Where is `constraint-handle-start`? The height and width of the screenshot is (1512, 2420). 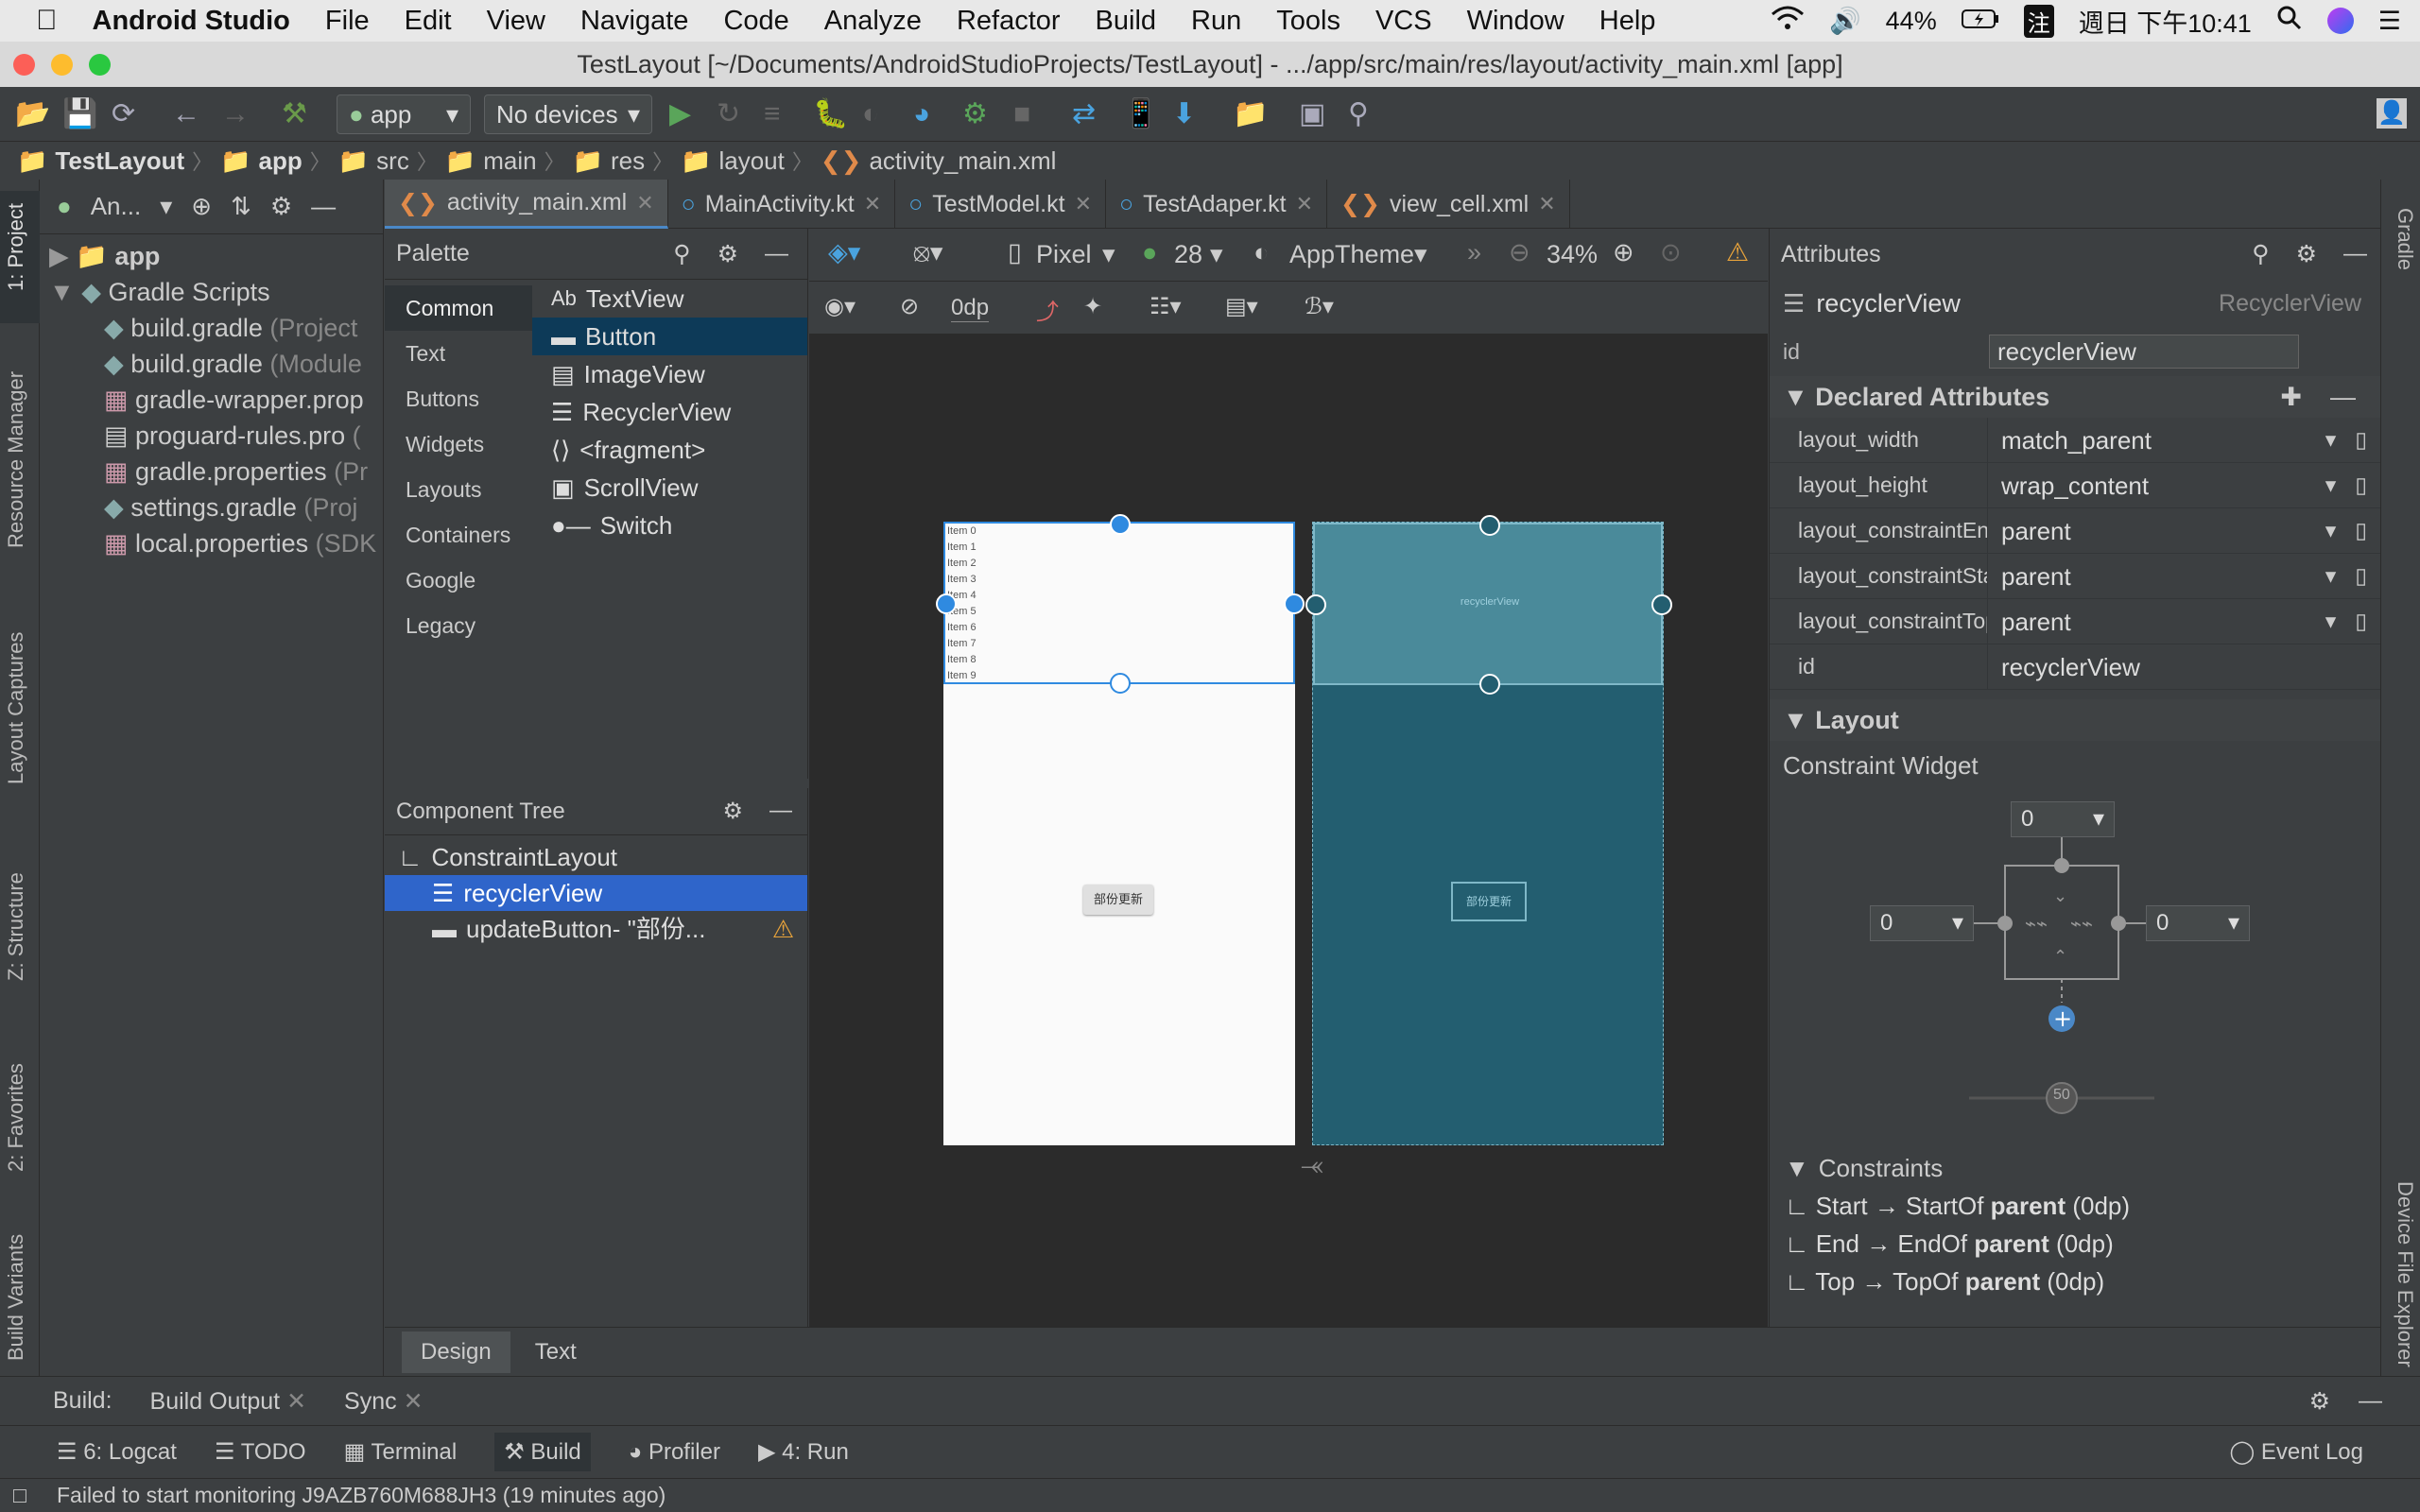
constraint-handle-start is located at coordinates (1315, 604).